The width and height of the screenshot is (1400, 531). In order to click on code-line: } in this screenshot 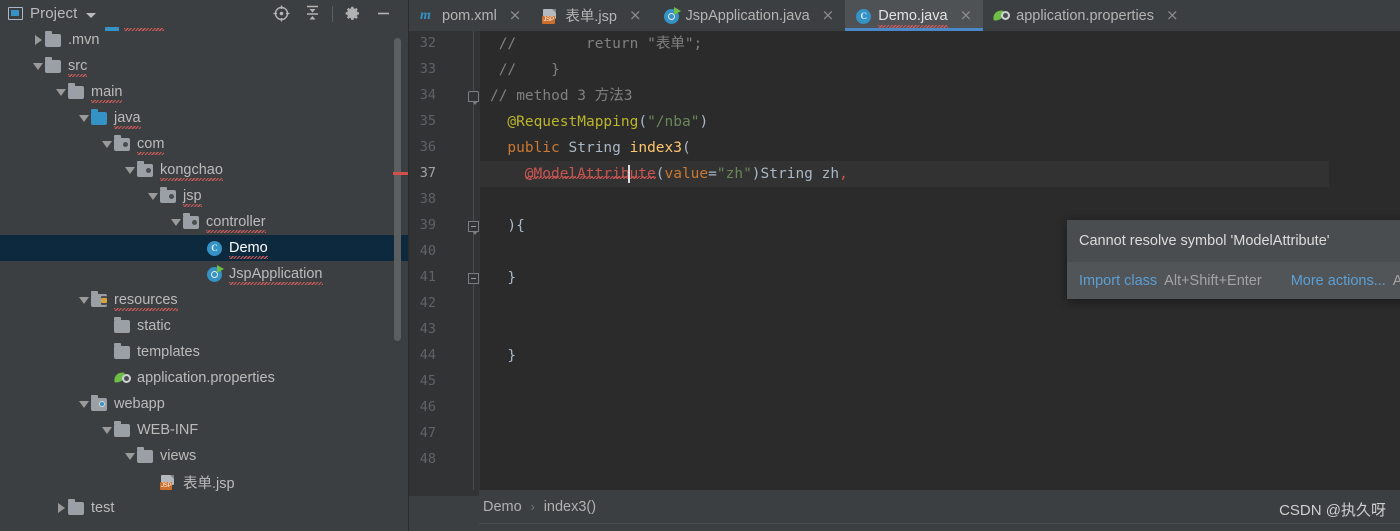, I will do `click(498, 356)`.